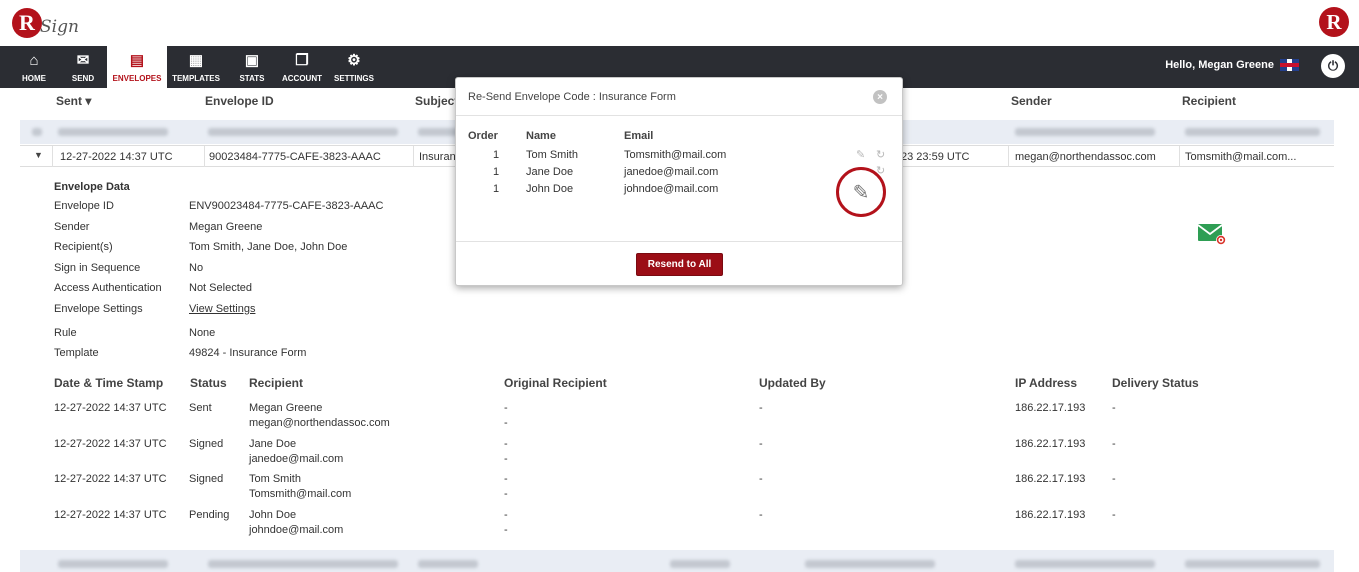 The image size is (1359, 572). I want to click on greeting-text: Hello, Megan Greene, so click(1219, 65).